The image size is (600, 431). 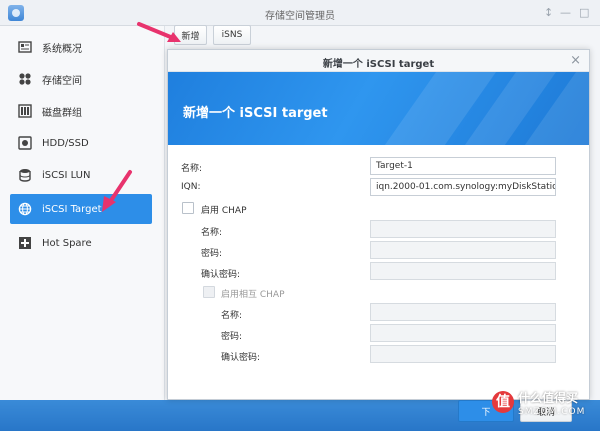 I want to click on sidebar-item-storage: 存储空间, so click(x=81, y=79).